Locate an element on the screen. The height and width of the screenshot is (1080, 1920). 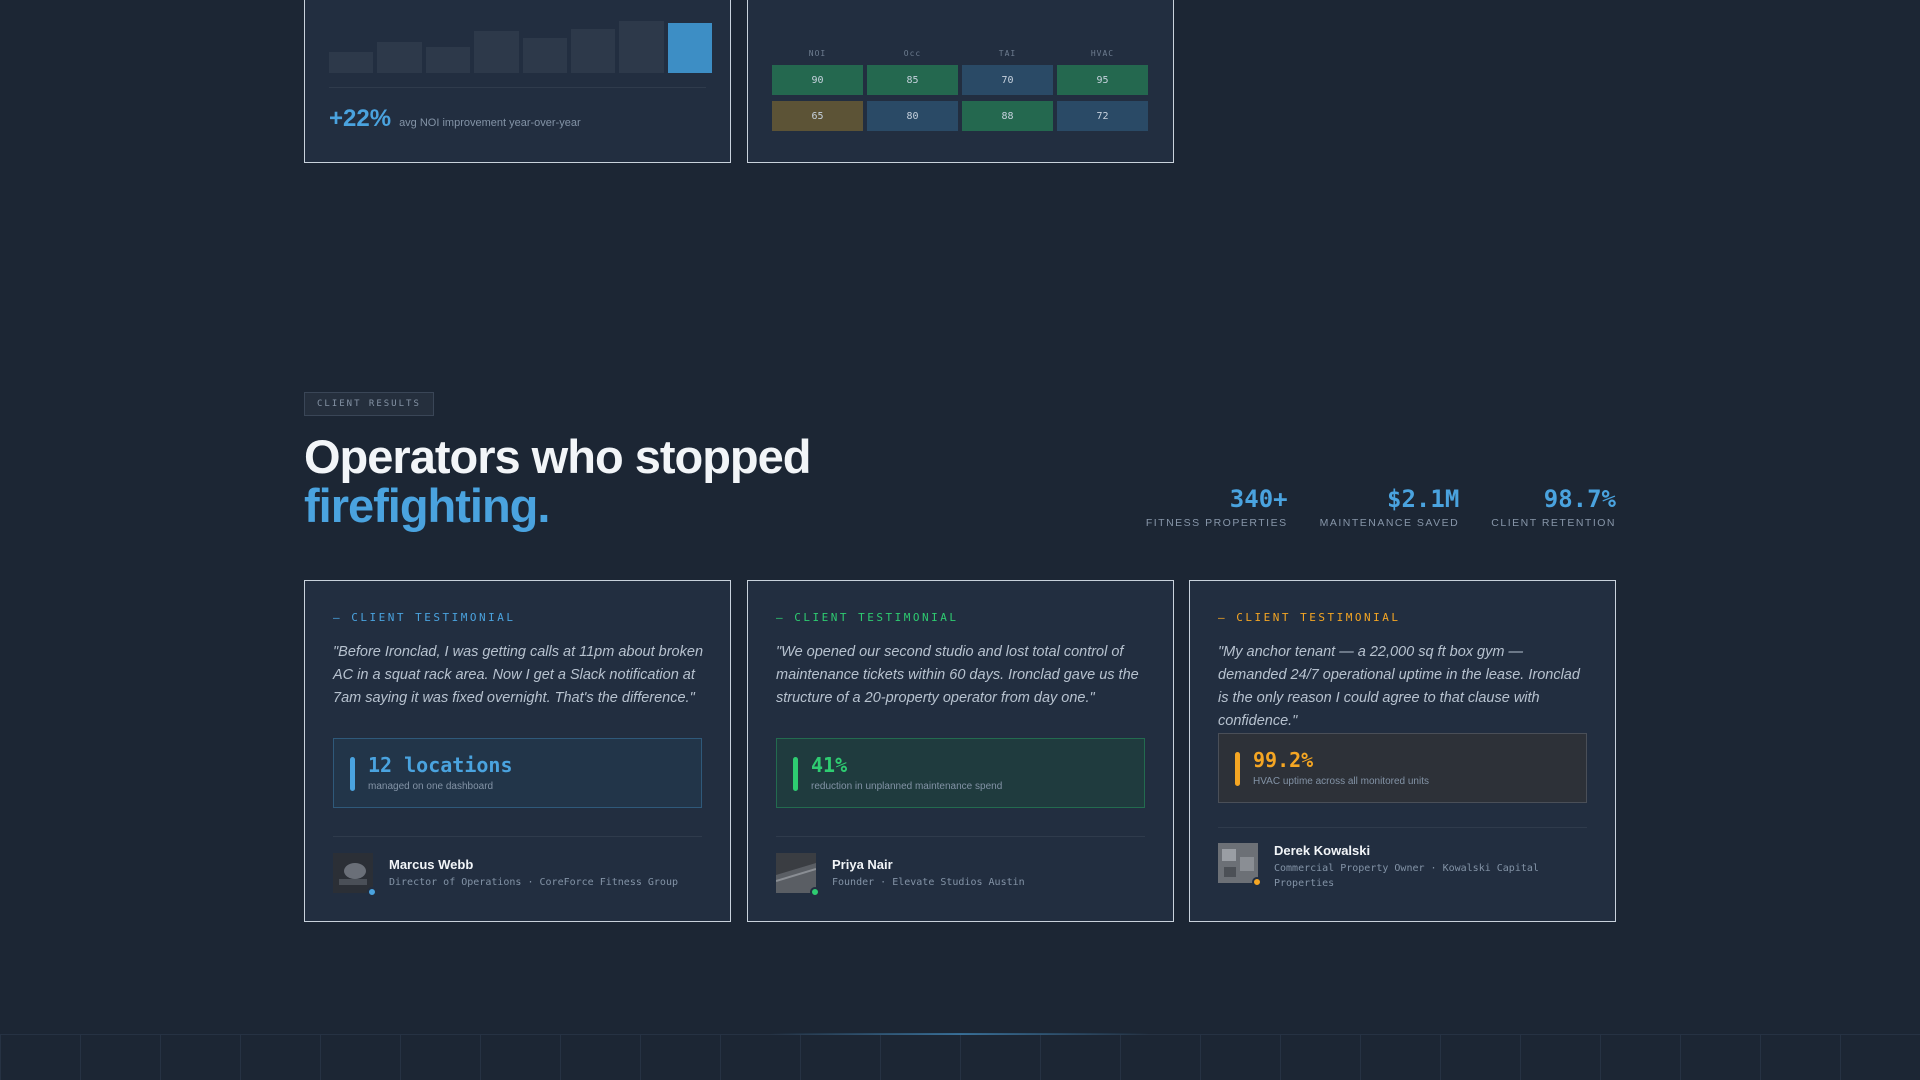
stat-value: 99.2% is located at coordinates (1283, 760).